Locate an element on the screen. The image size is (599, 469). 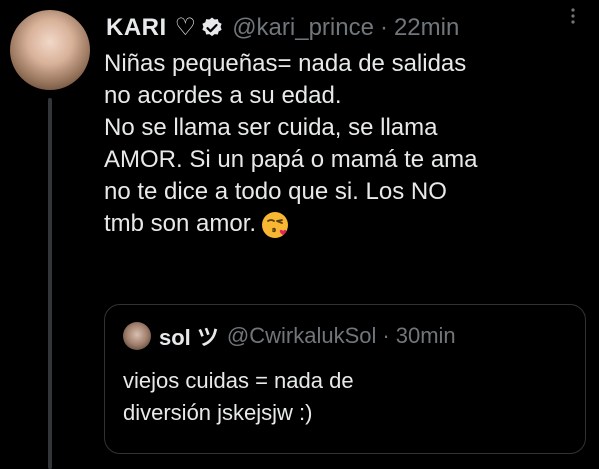
display-name: KARI is located at coordinates (136, 28).